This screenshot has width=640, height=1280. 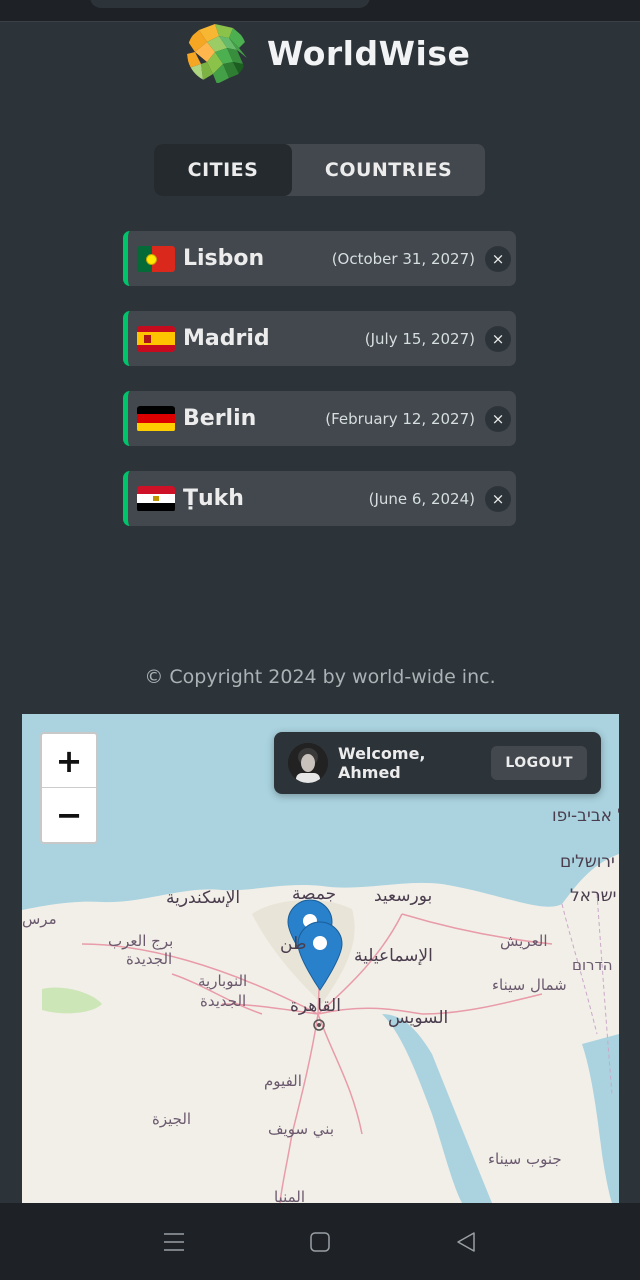 I want to click on map-label-cairo: القاهرة, so click(x=315, y=1006).